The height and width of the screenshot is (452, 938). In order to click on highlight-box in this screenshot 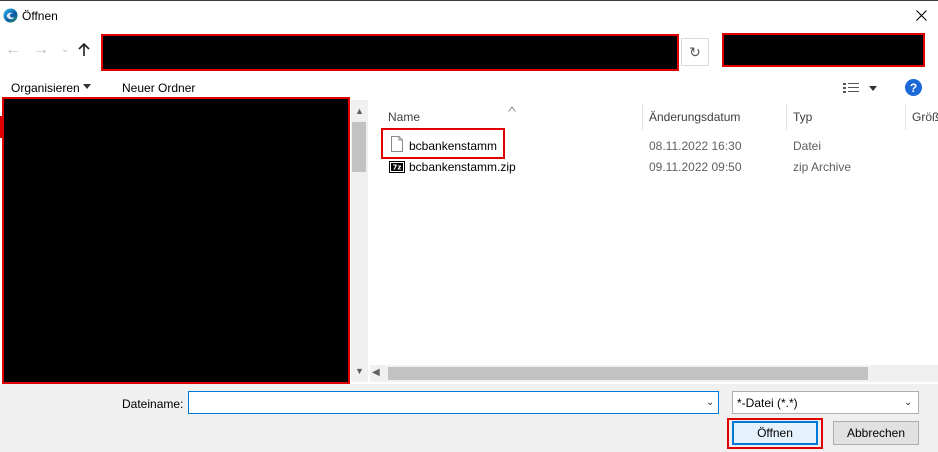, I will do `click(443, 143)`.